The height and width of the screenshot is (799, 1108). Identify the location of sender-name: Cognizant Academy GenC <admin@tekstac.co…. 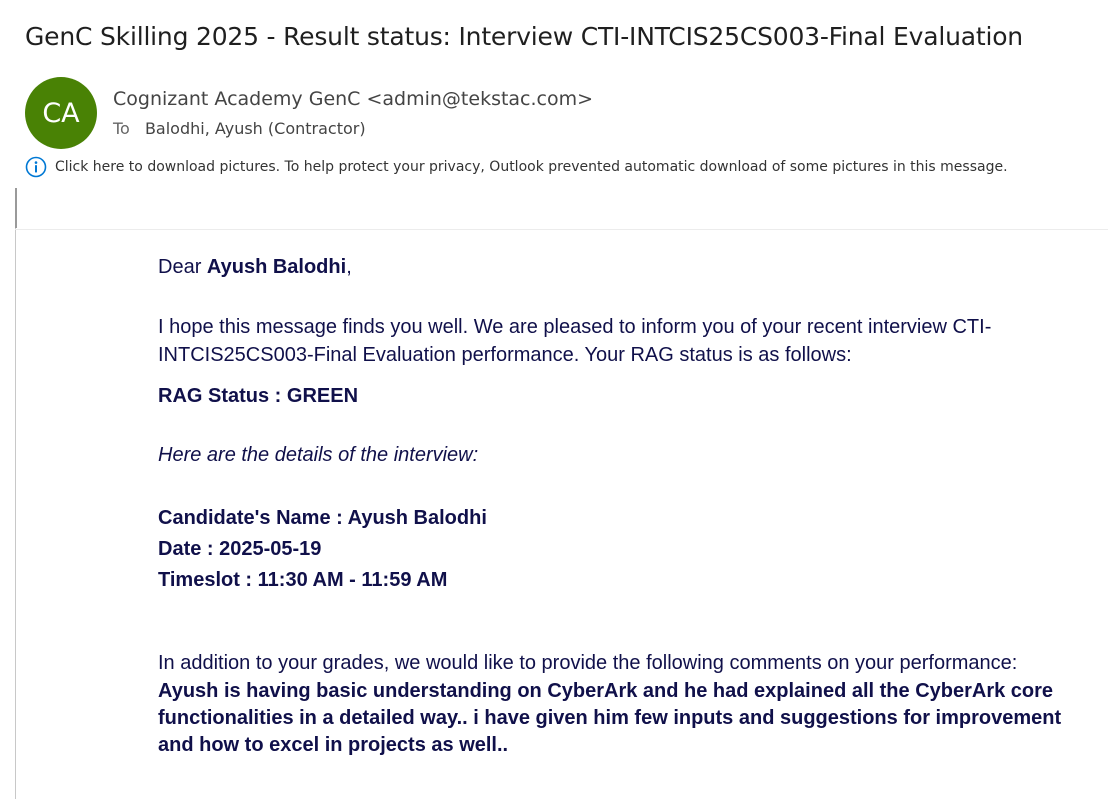
(353, 99).